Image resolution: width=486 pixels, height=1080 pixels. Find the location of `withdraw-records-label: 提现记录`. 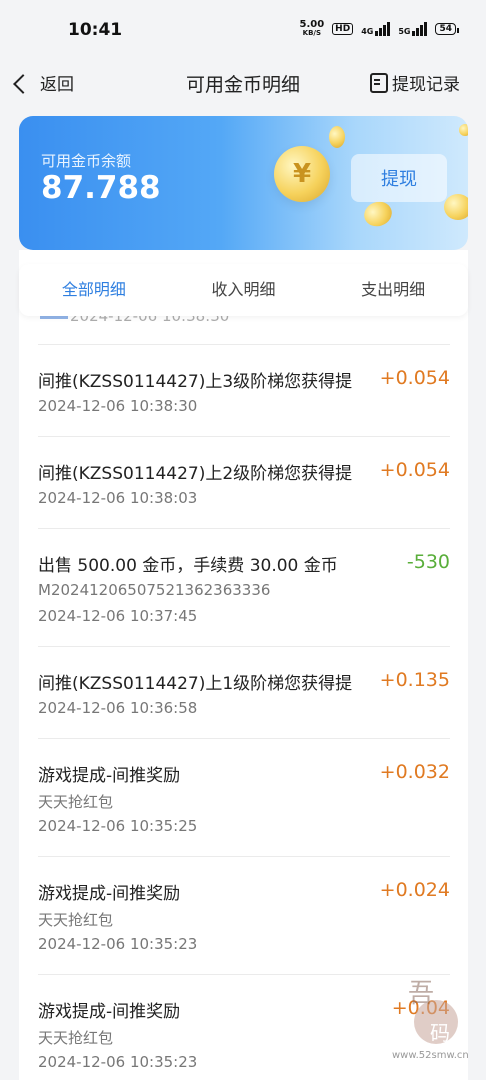

withdraw-records-label: 提现记录 is located at coordinates (426, 85).